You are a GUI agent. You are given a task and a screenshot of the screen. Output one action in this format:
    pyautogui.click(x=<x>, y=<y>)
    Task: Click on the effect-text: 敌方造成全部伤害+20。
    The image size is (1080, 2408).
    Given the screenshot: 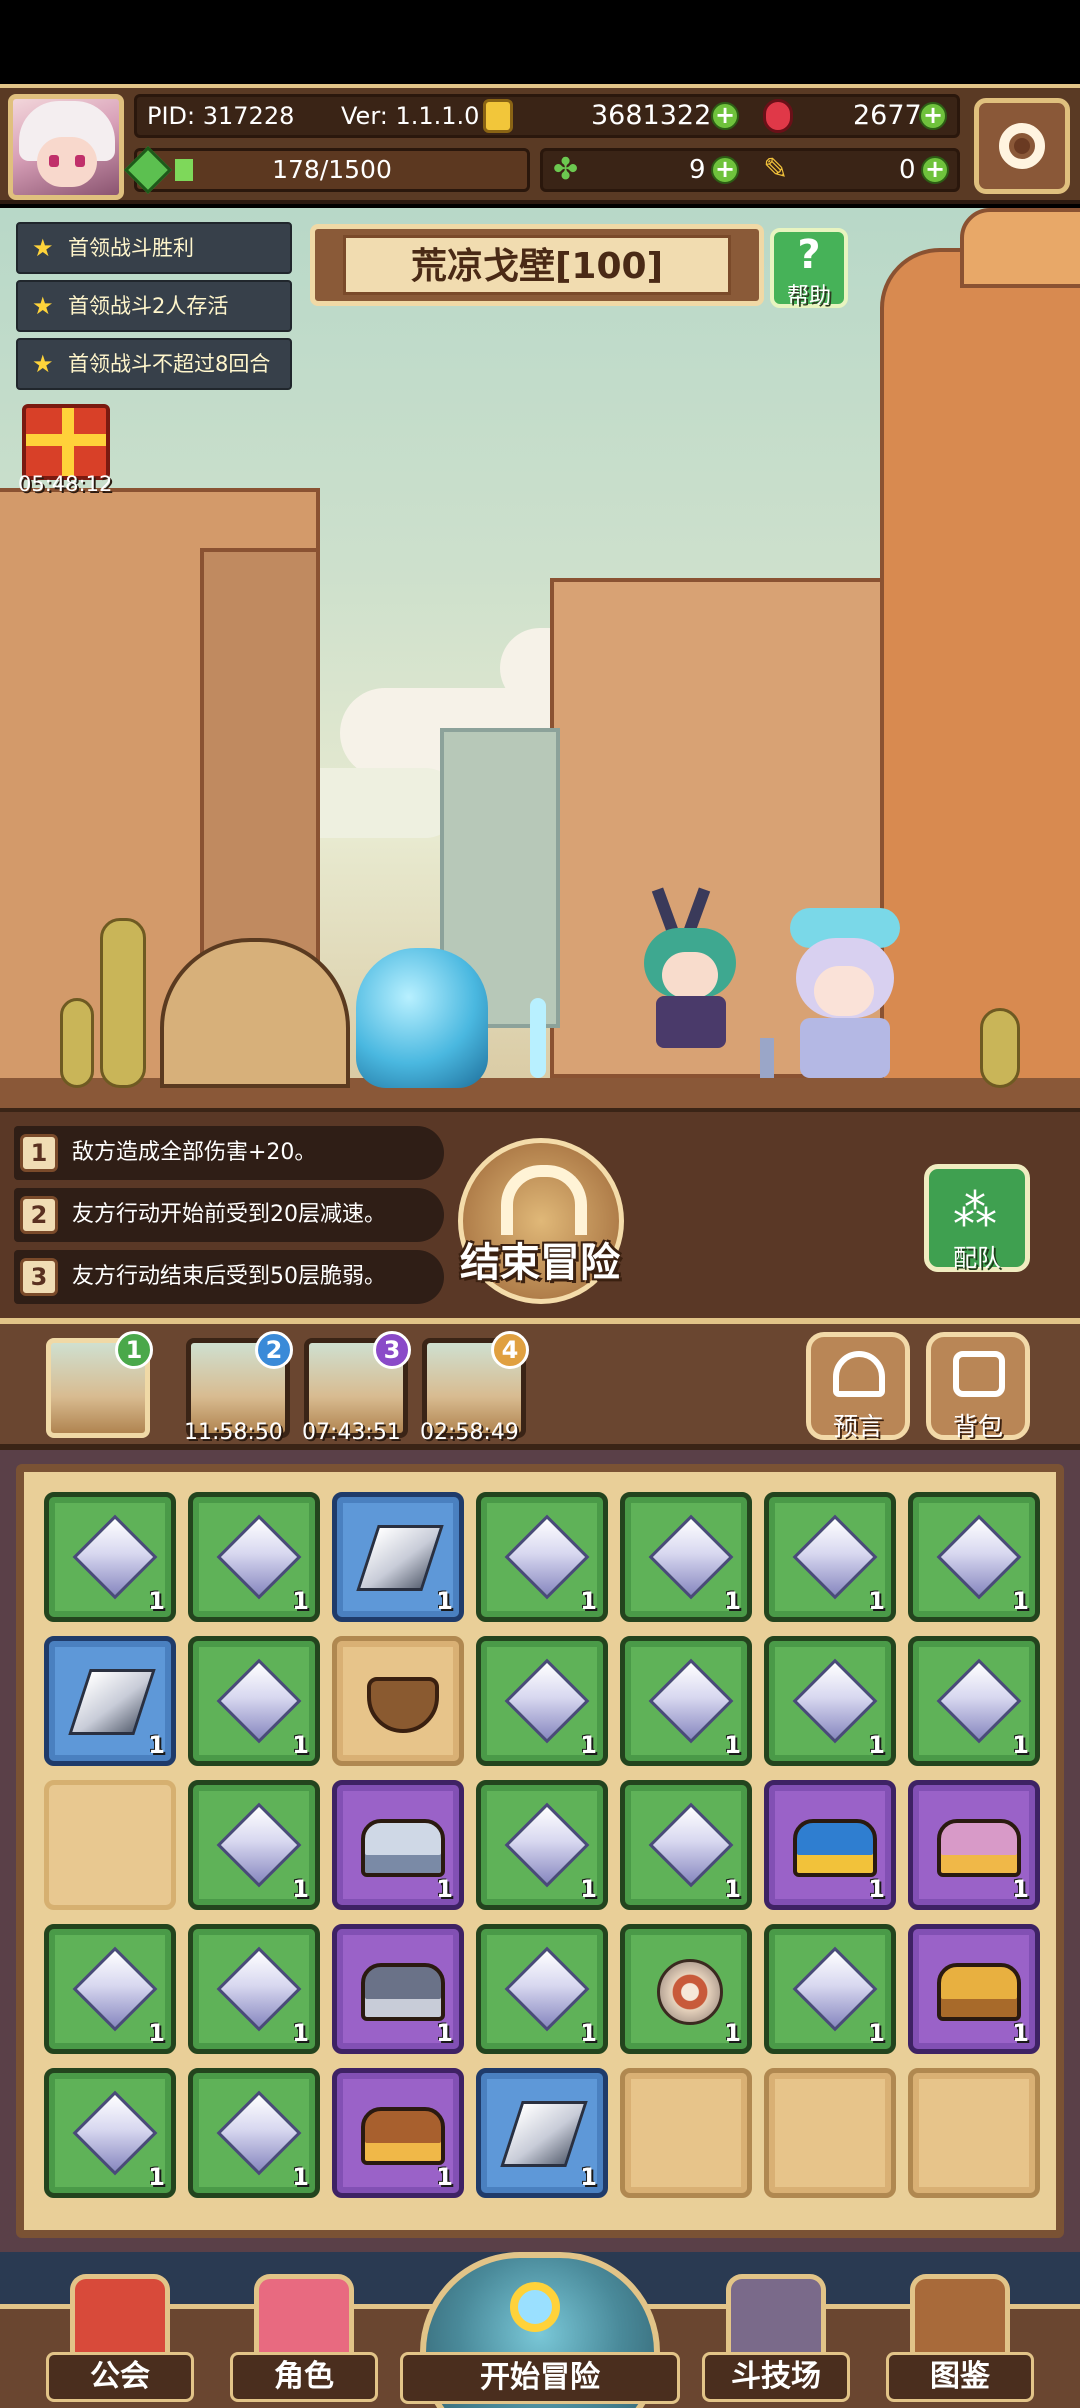 What is the action you would take?
    pyautogui.click(x=194, y=1152)
    